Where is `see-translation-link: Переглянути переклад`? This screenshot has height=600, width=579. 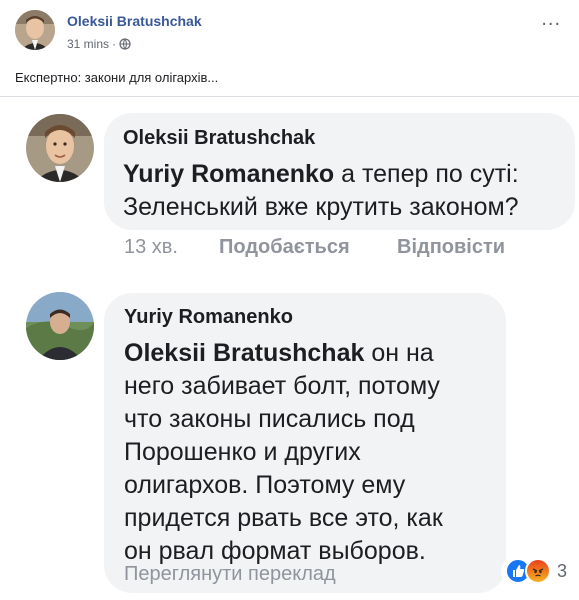 see-translation-link: Переглянути переклад is located at coordinates (230, 574).